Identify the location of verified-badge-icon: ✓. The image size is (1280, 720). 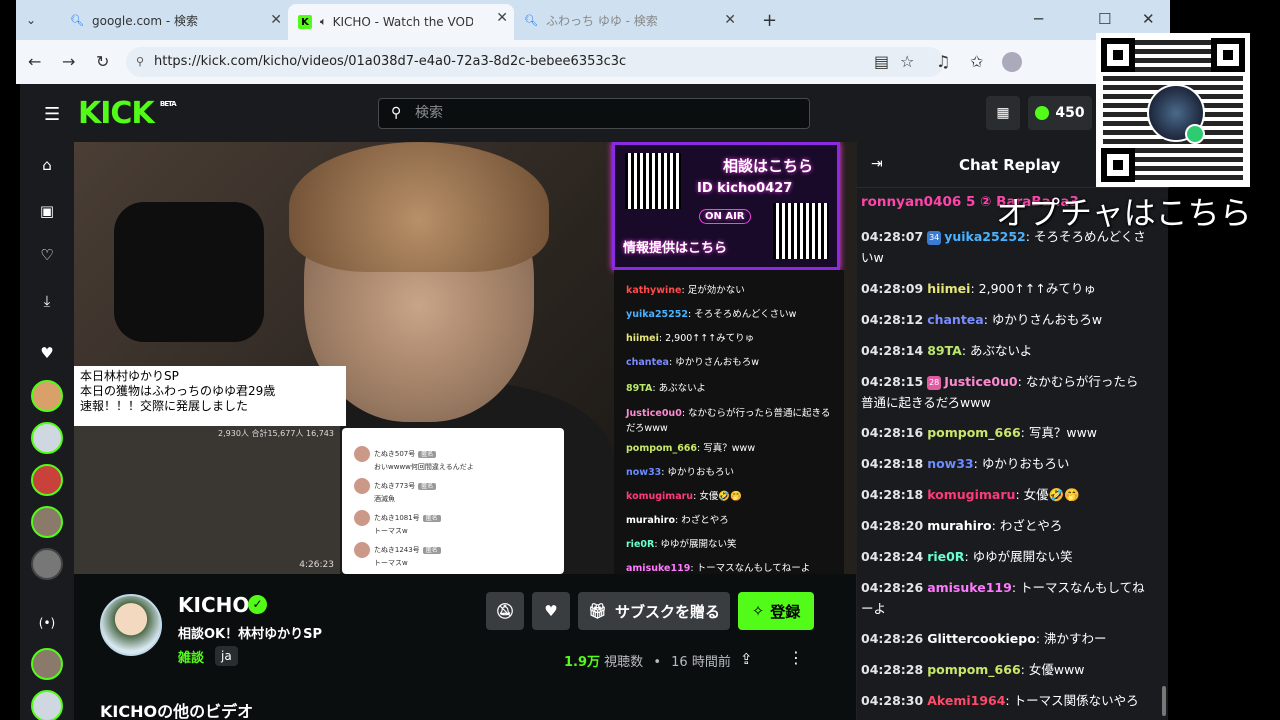
(257, 604).